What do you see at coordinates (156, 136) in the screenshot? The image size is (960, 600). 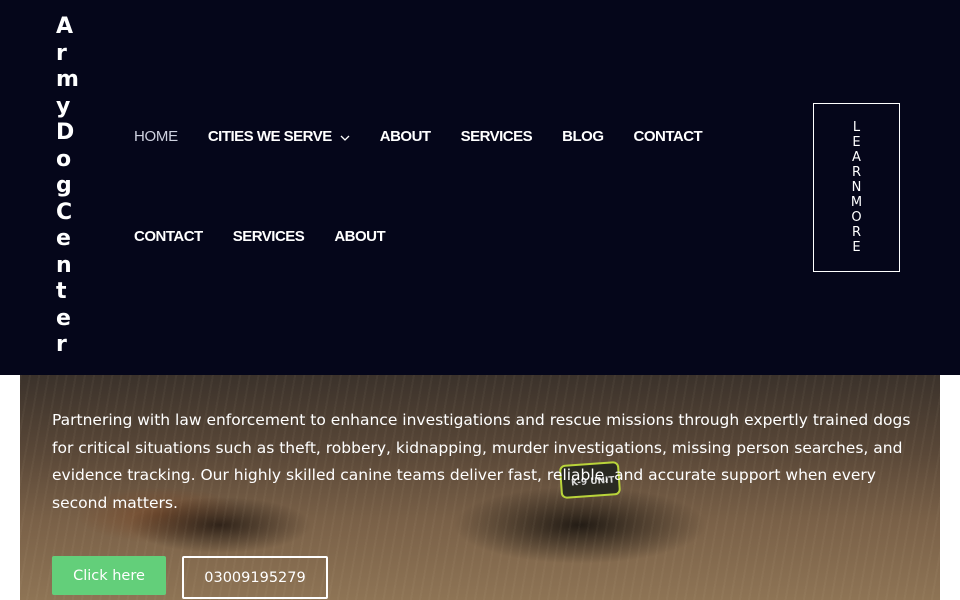 I see `nav-link-home: HOME` at bounding box center [156, 136].